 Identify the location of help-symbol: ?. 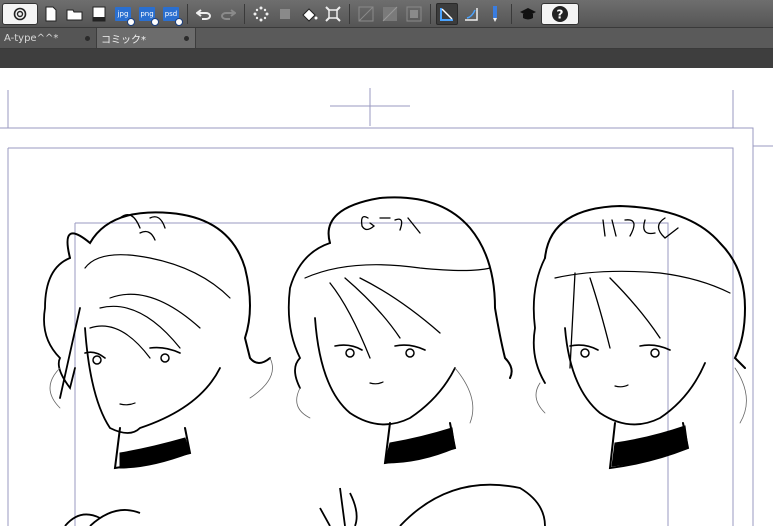
(560, 14).